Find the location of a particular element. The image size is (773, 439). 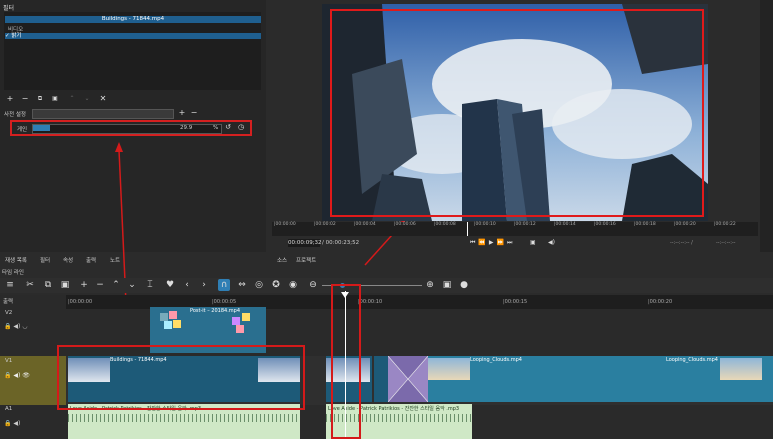

copy-icon: ⧉ is located at coordinates (48, 285).